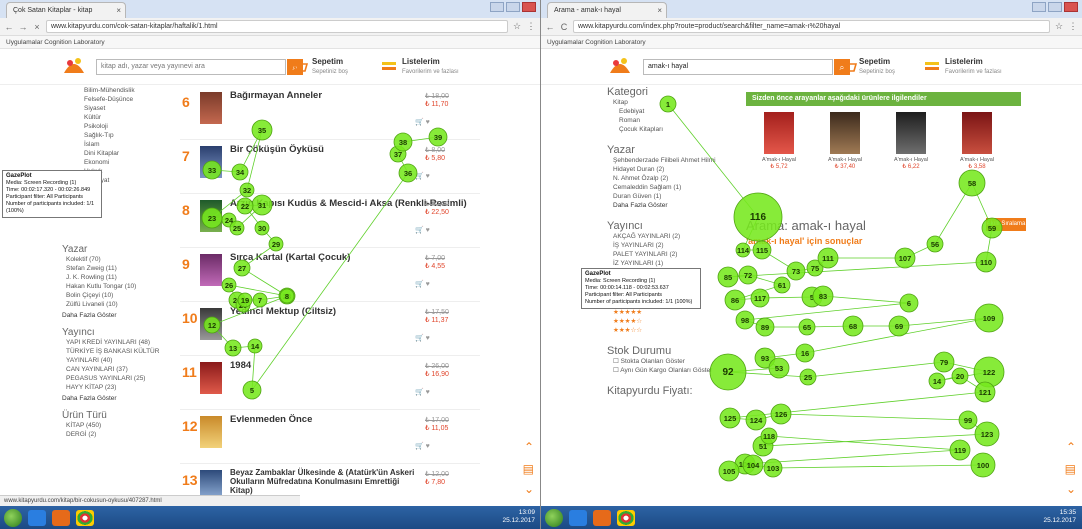 This screenshot has height=529, width=1082. Describe the element at coordinates (276, 95) in the screenshot. I see `product-title: Bağırmayan Anneler` at that location.